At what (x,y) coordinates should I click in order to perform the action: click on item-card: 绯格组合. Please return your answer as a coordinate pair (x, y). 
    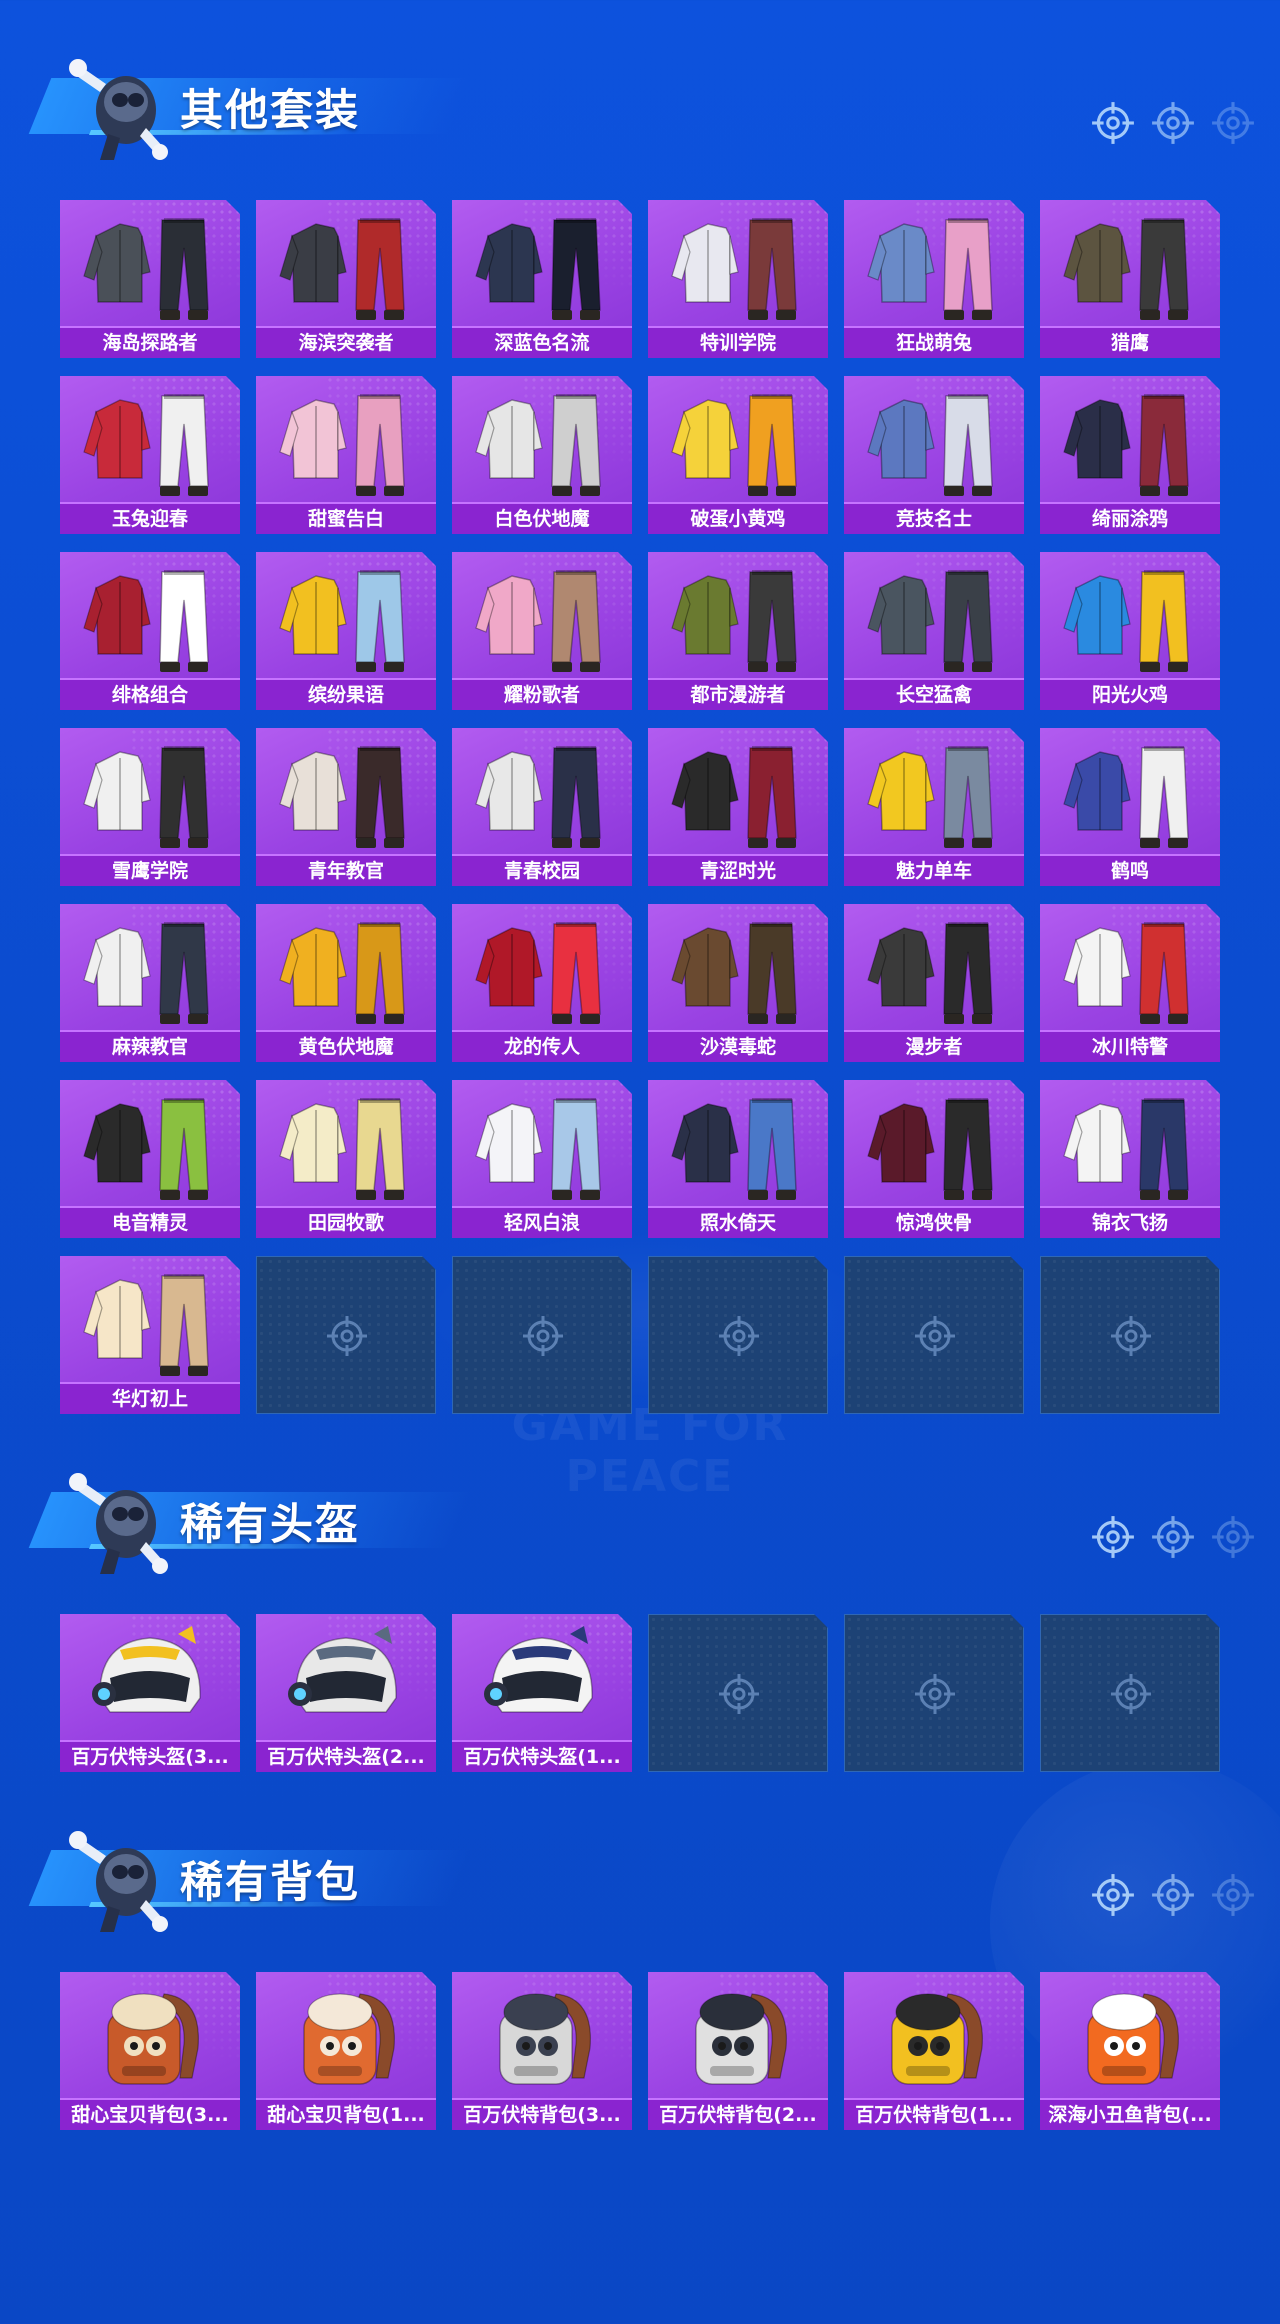
    Looking at the image, I should click on (150, 631).